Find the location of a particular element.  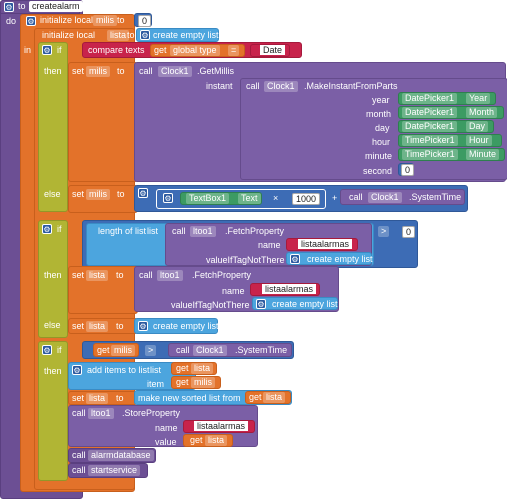

second-value: 0 is located at coordinates (408, 170).